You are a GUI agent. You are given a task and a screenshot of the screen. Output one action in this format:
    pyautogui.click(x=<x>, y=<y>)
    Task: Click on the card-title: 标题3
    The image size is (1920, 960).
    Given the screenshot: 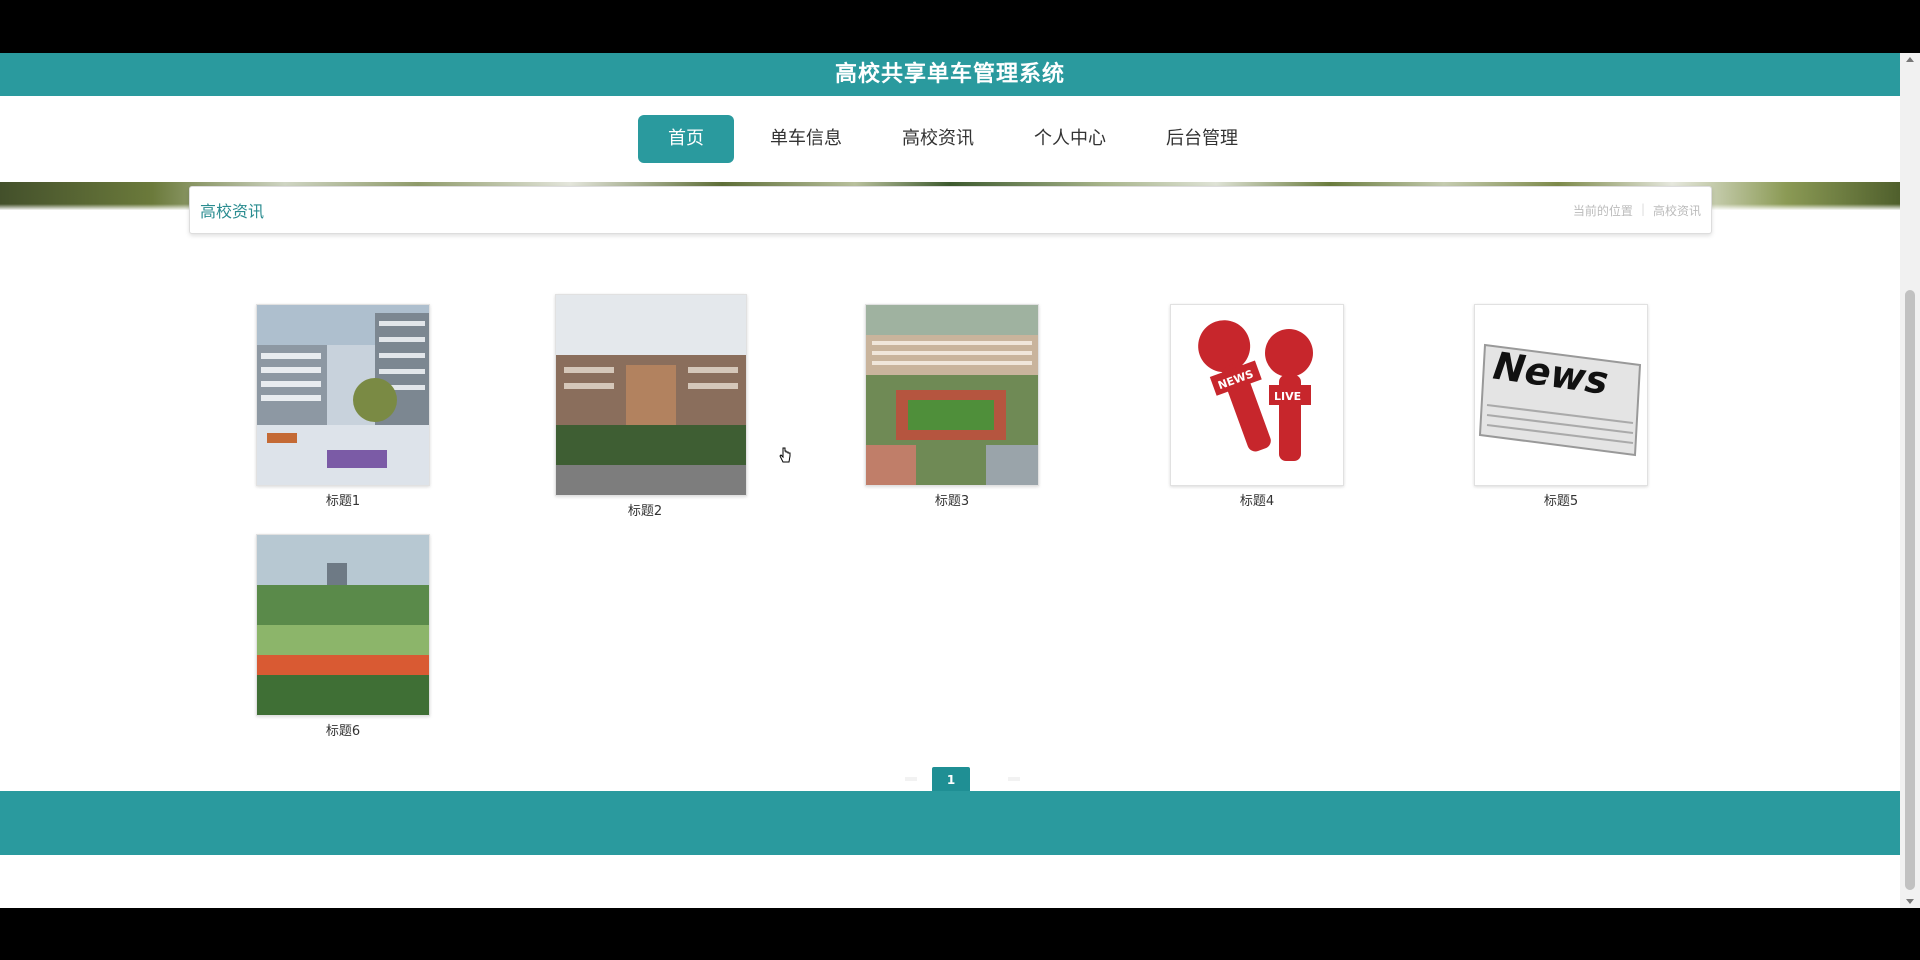 What is the action you would take?
    pyautogui.click(x=952, y=499)
    